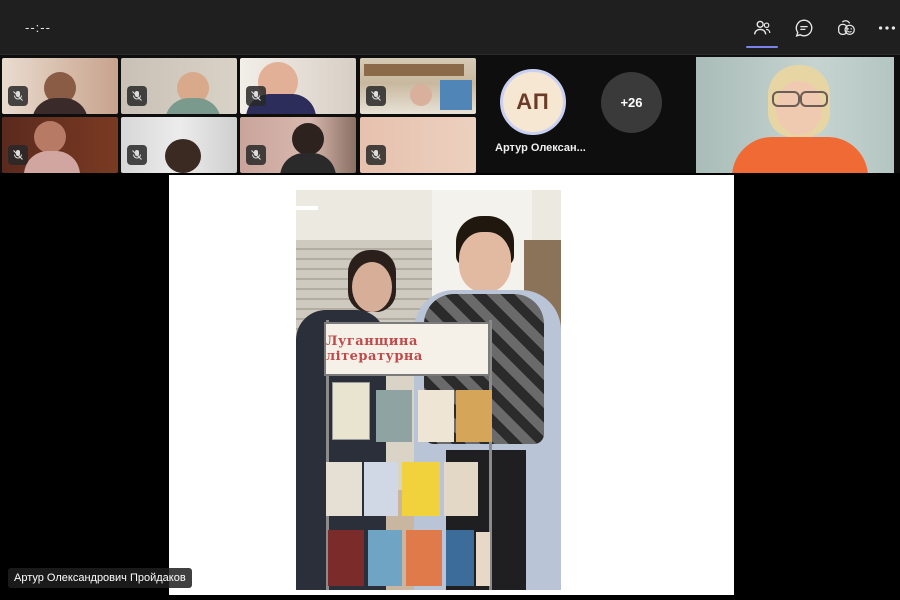 The image size is (900, 600). I want to click on people-icon, so click(762, 27).